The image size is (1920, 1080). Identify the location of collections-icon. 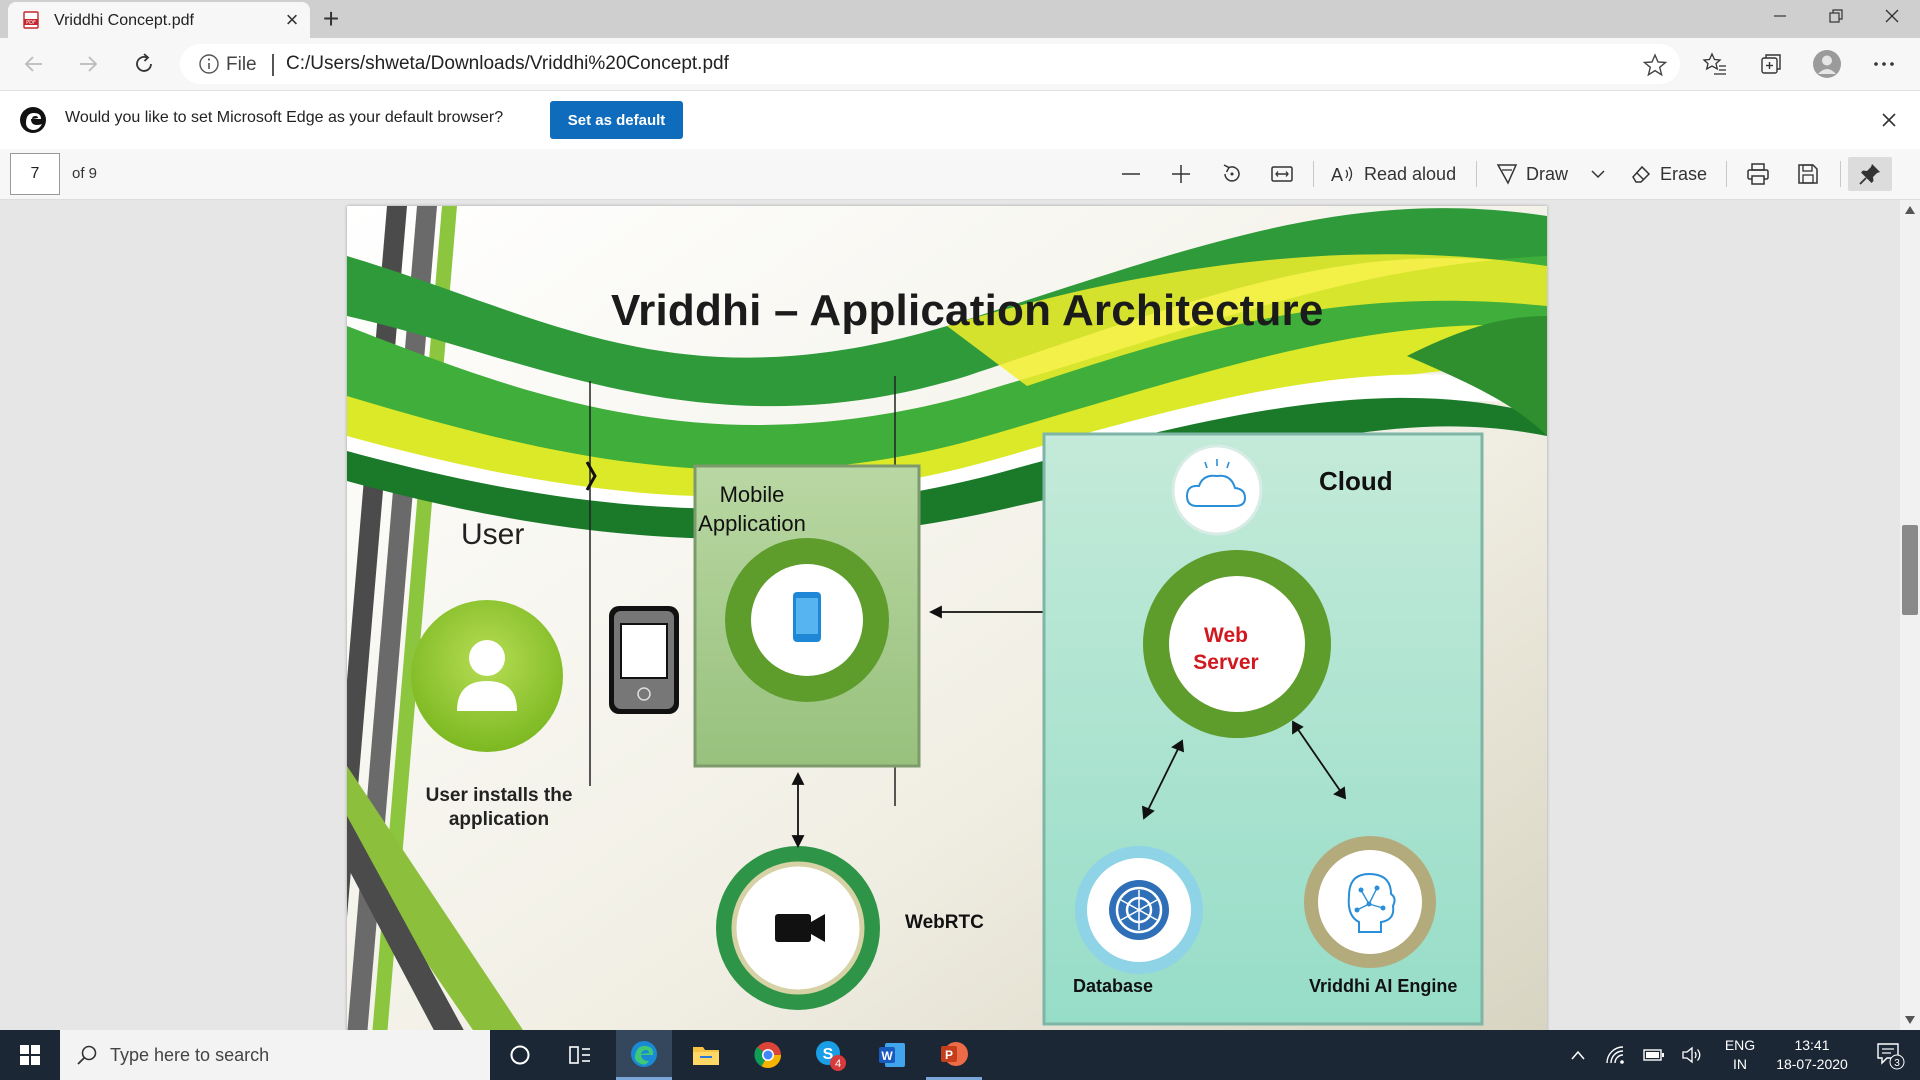
(1771, 64).